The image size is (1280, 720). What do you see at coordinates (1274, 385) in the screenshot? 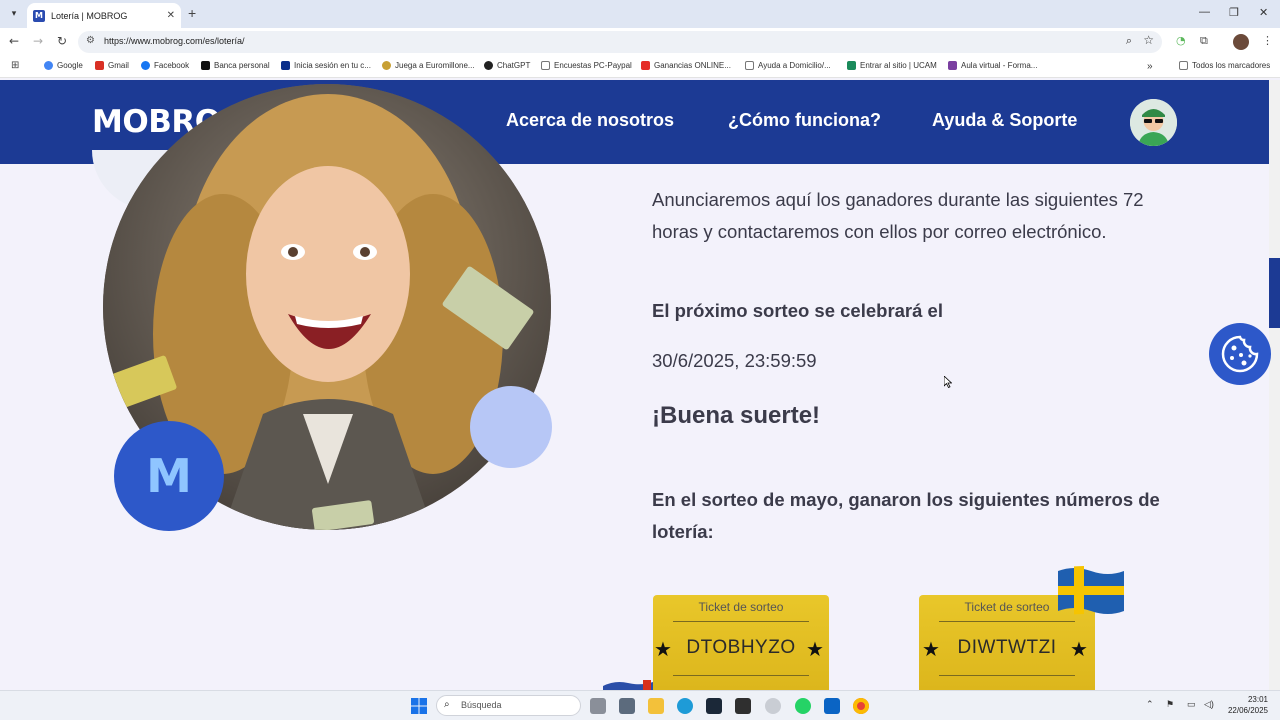
I see `page-scrollbar-track` at bounding box center [1274, 385].